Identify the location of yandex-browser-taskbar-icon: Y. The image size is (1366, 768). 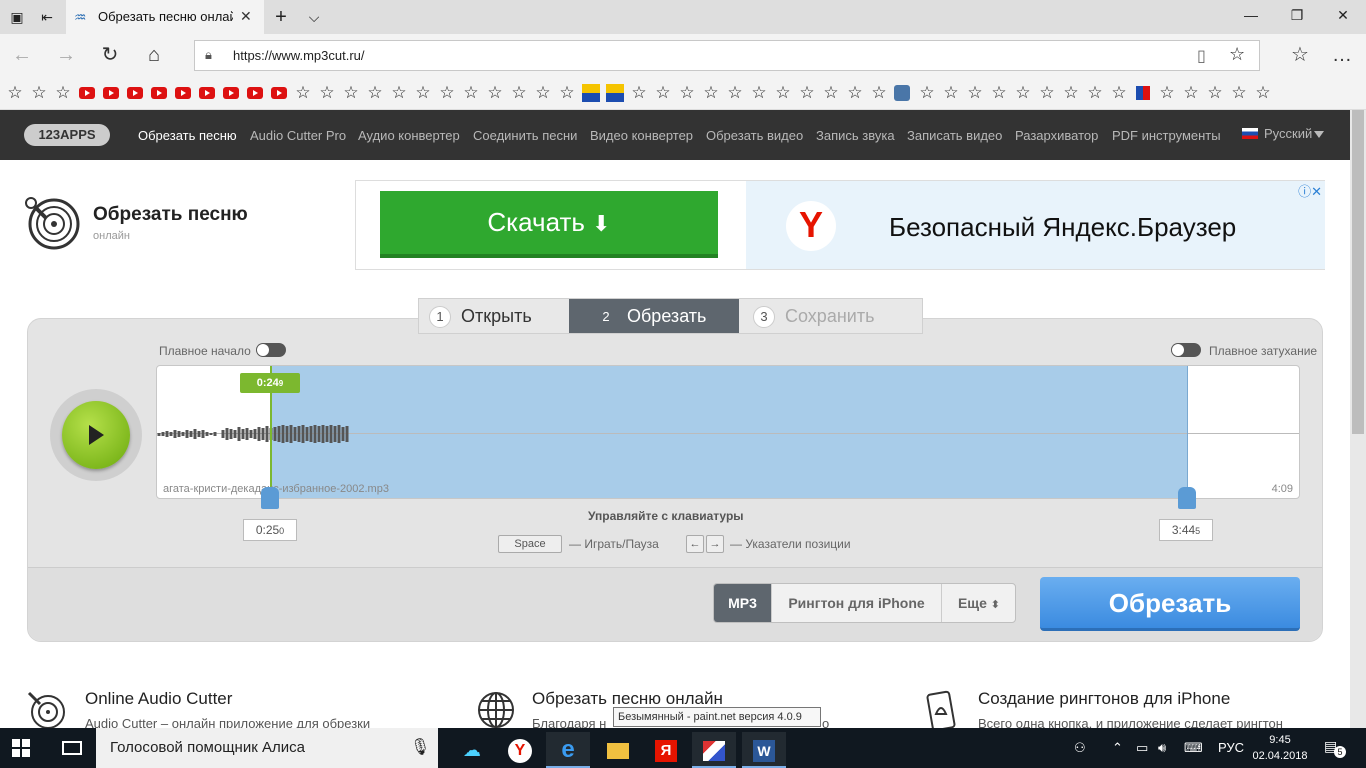
(520, 750).